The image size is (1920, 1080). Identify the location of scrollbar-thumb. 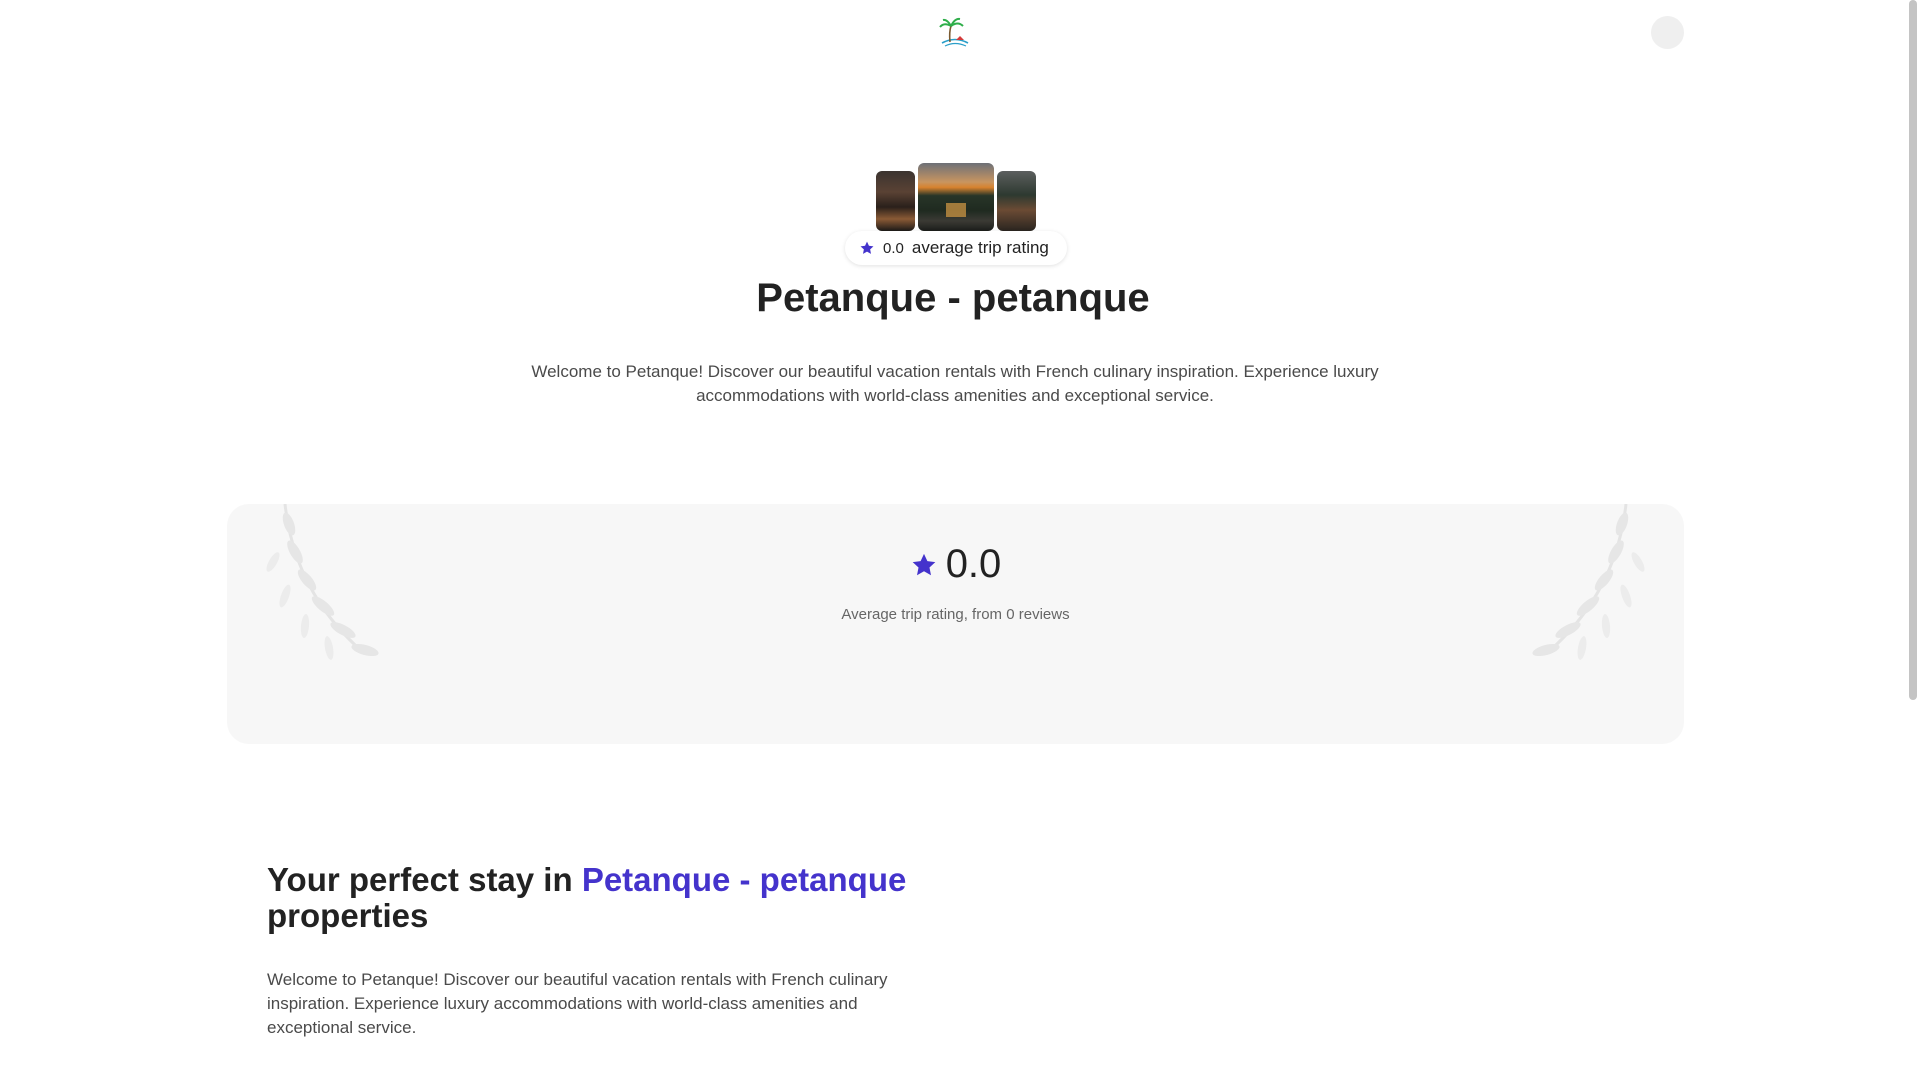
(1913, 350).